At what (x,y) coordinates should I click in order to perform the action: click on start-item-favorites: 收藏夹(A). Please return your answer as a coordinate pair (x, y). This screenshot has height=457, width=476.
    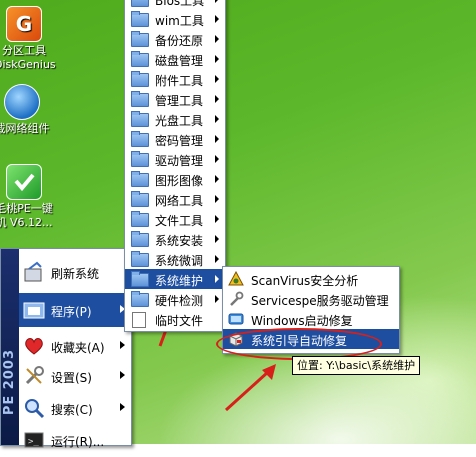
    Looking at the image, I should click on (75, 346).